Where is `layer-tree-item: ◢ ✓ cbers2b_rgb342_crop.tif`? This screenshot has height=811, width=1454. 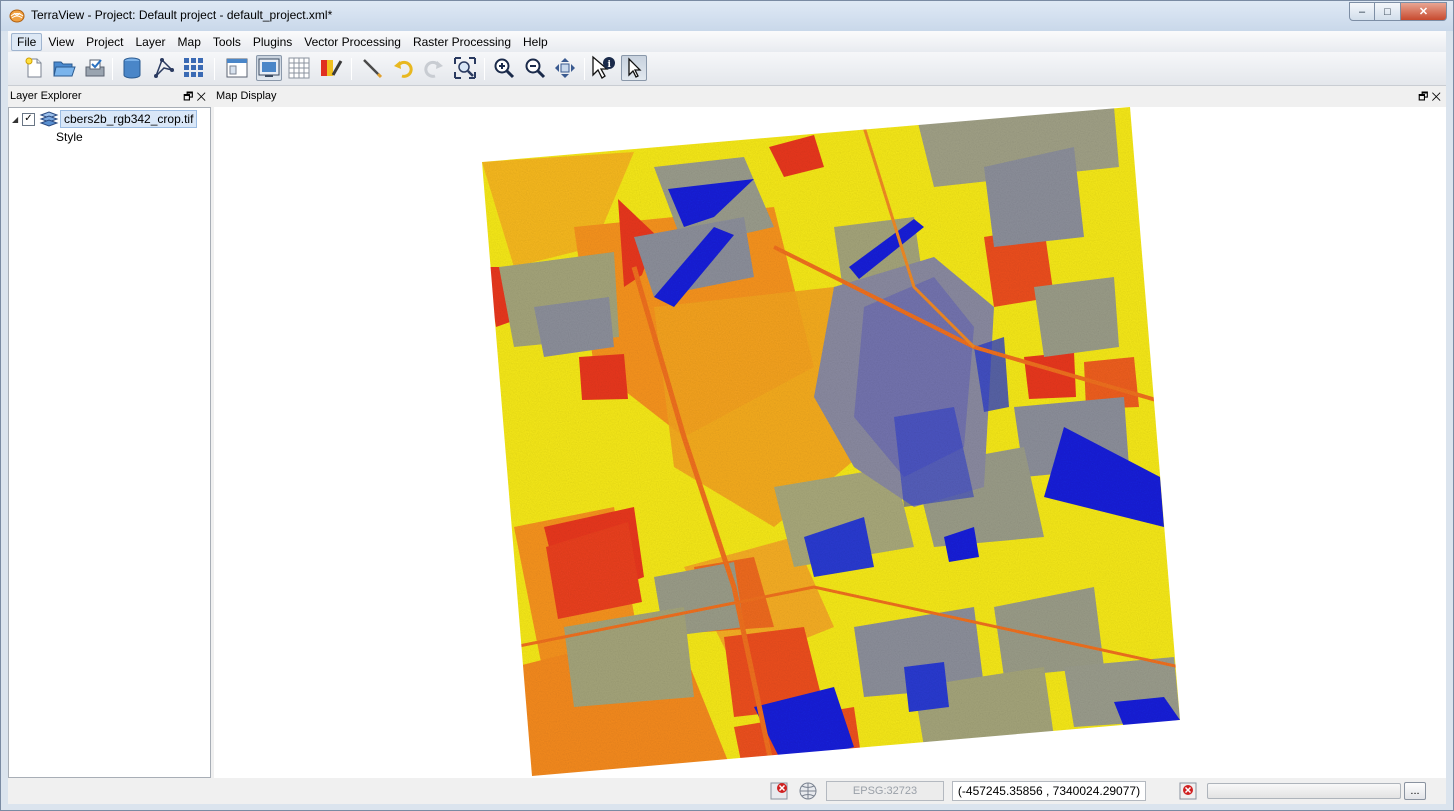
layer-tree-item: ◢ ✓ cbers2b_rgb342_crop.tif is located at coordinates (105, 119).